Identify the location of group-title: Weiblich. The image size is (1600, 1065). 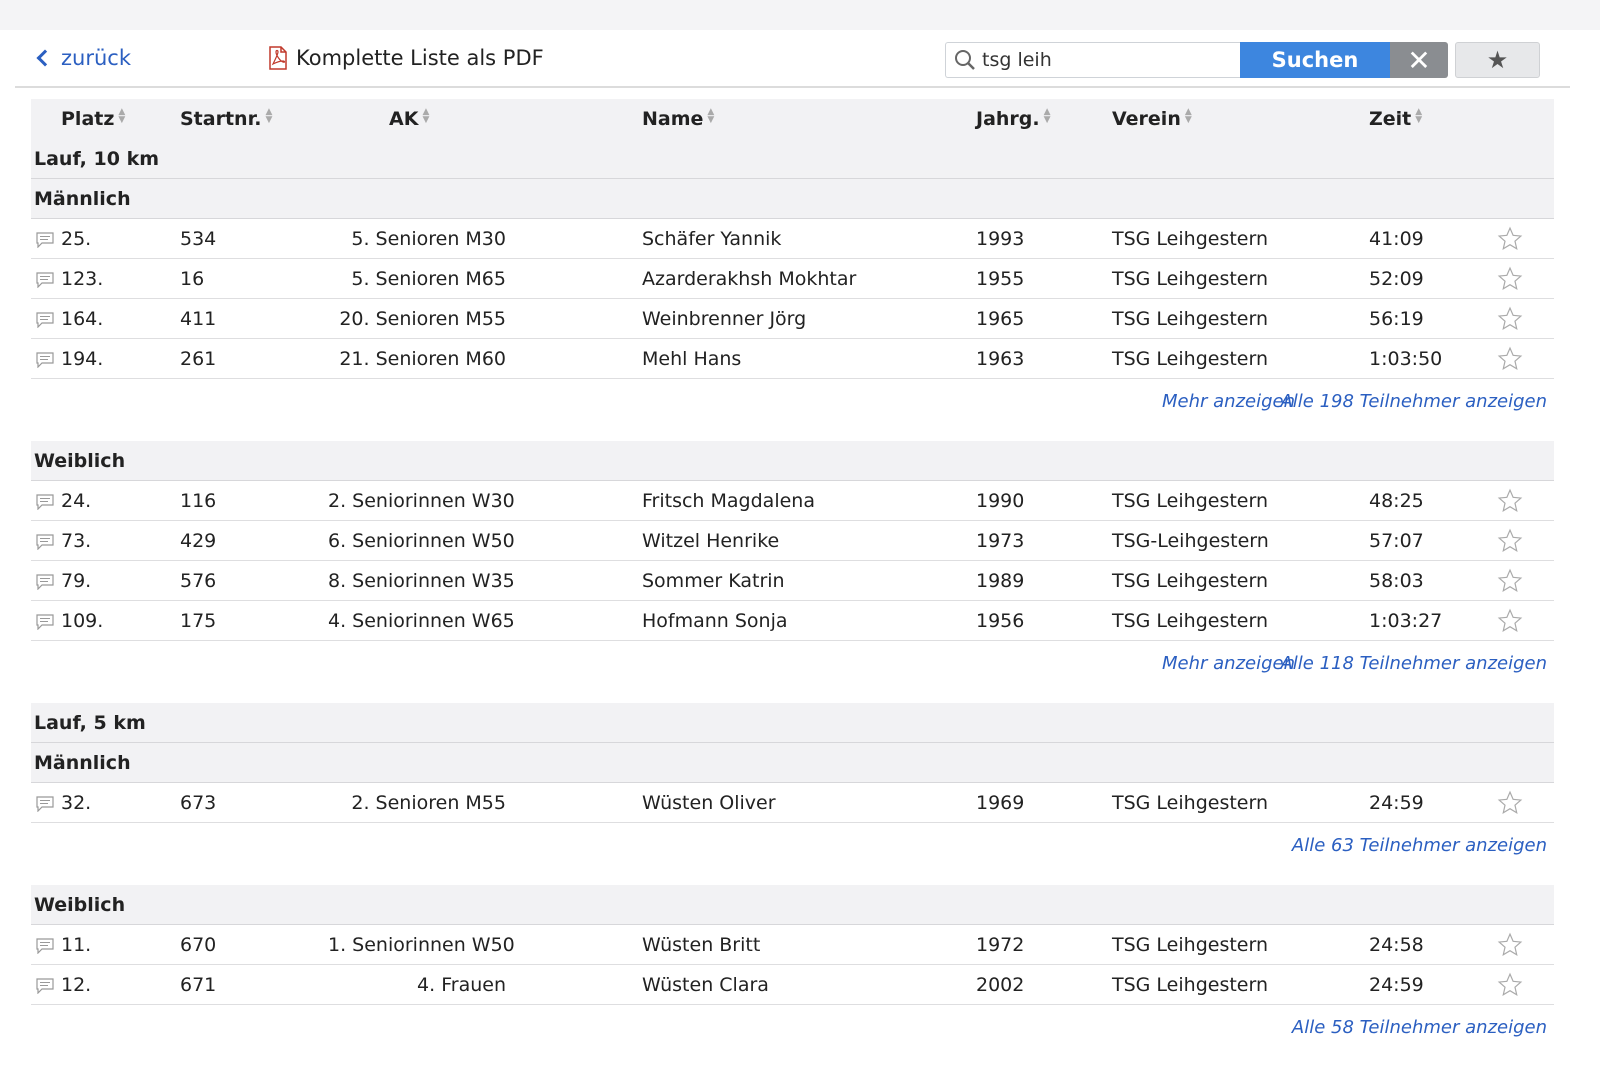
(792, 461).